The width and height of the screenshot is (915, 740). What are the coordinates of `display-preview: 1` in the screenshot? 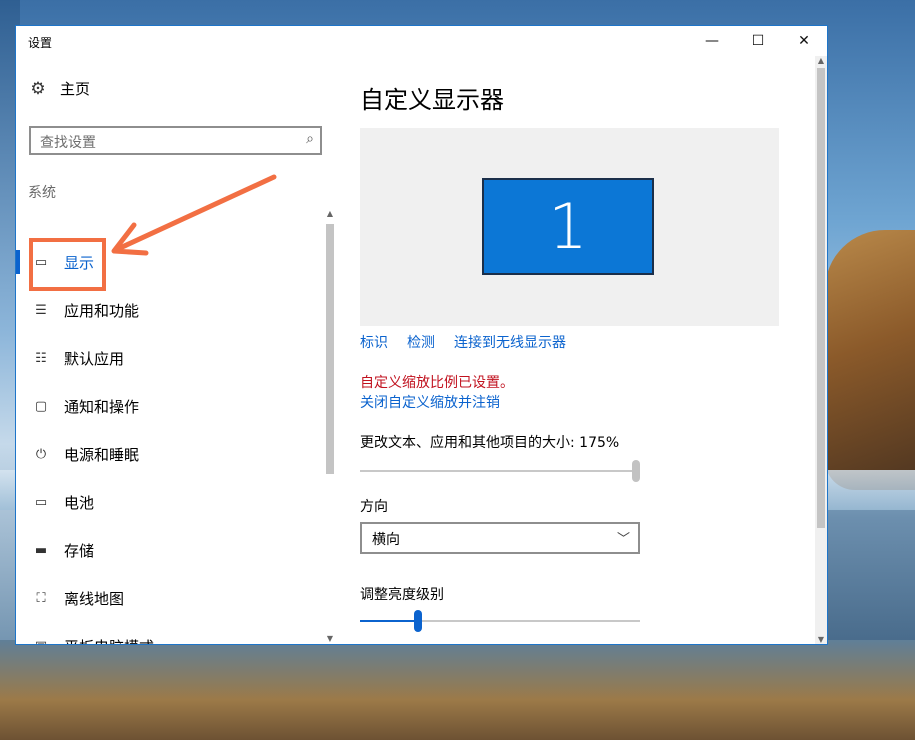 It's located at (569, 227).